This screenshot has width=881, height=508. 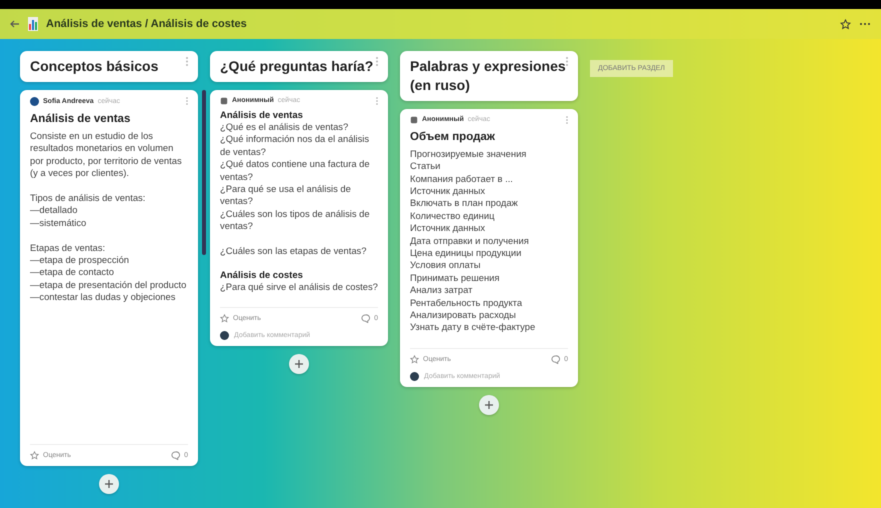 I want to click on post-text: ¿Qué es el análisis de ventas? ¿Qué información nos da el análisis de ventas? ¿Qué datos contiene una factura de ventas? ¿Para qué se usa el análisis de ventas? ¿Cuáles son los tipos de análisis de ventas? ¿Cuáles son las etapas de ventas?, so click(x=295, y=189).